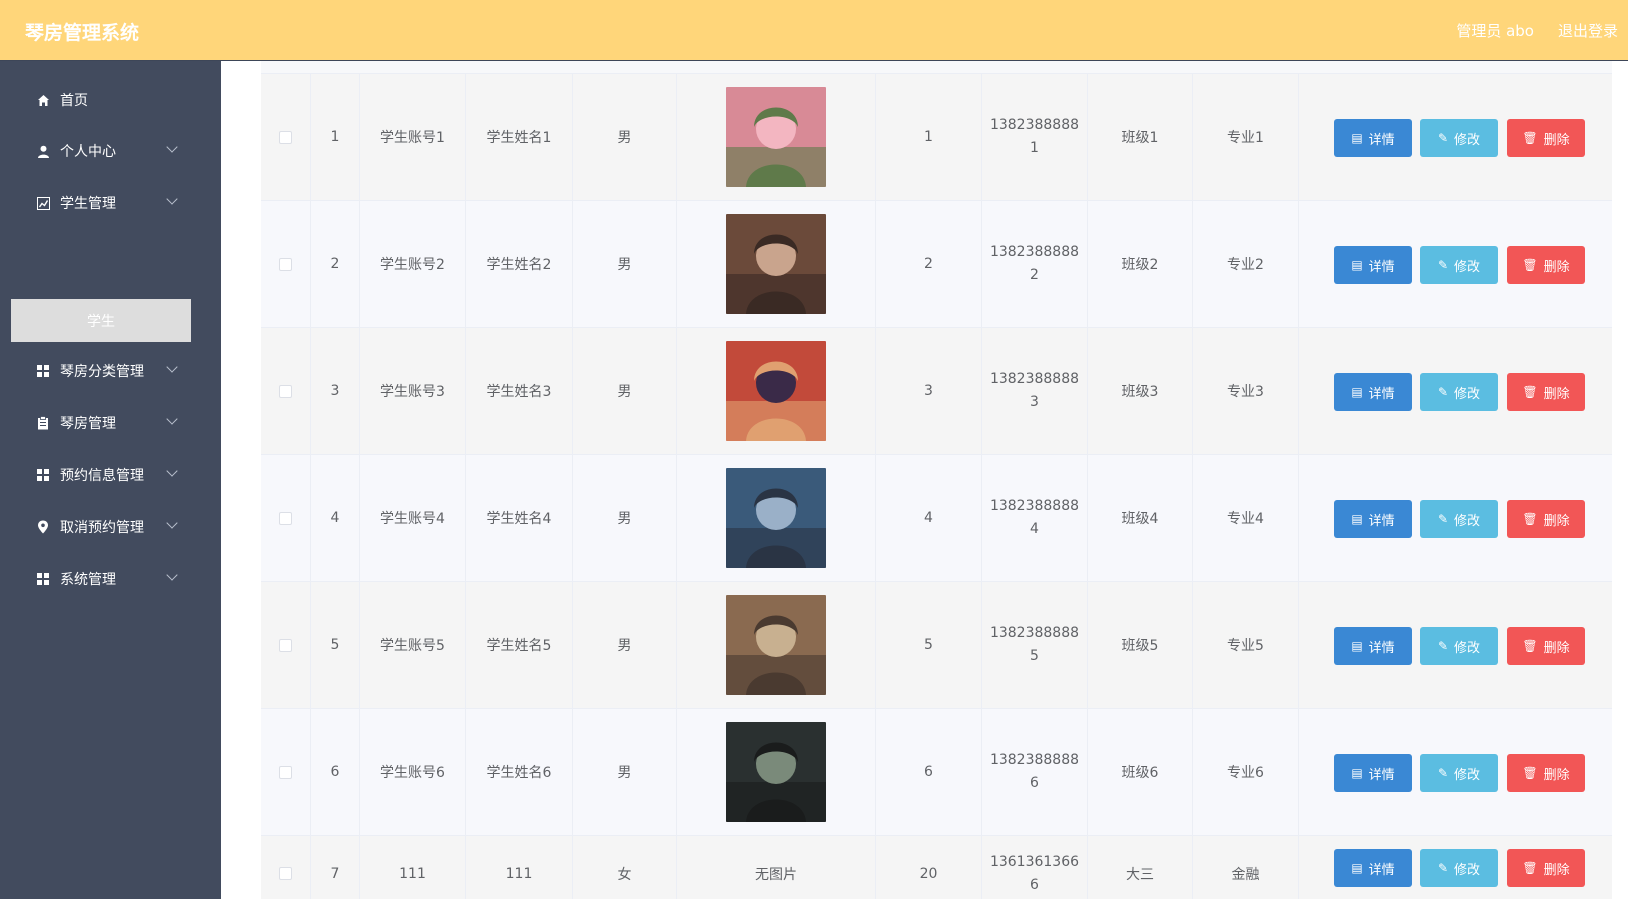 This screenshot has width=1628, height=899. I want to click on sidebar-item-booking: 预约信息管理, so click(110, 475).